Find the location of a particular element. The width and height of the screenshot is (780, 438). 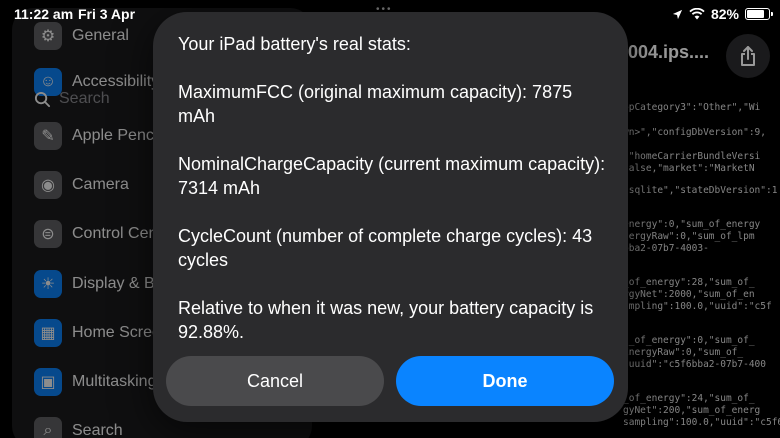

done-button: Done is located at coordinates (505, 381).